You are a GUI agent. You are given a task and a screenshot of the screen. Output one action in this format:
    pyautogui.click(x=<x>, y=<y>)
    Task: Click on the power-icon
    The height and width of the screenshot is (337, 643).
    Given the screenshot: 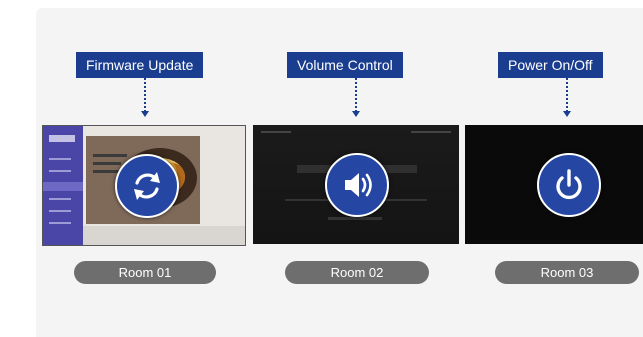 What is the action you would take?
    pyautogui.click(x=569, y=185)
    